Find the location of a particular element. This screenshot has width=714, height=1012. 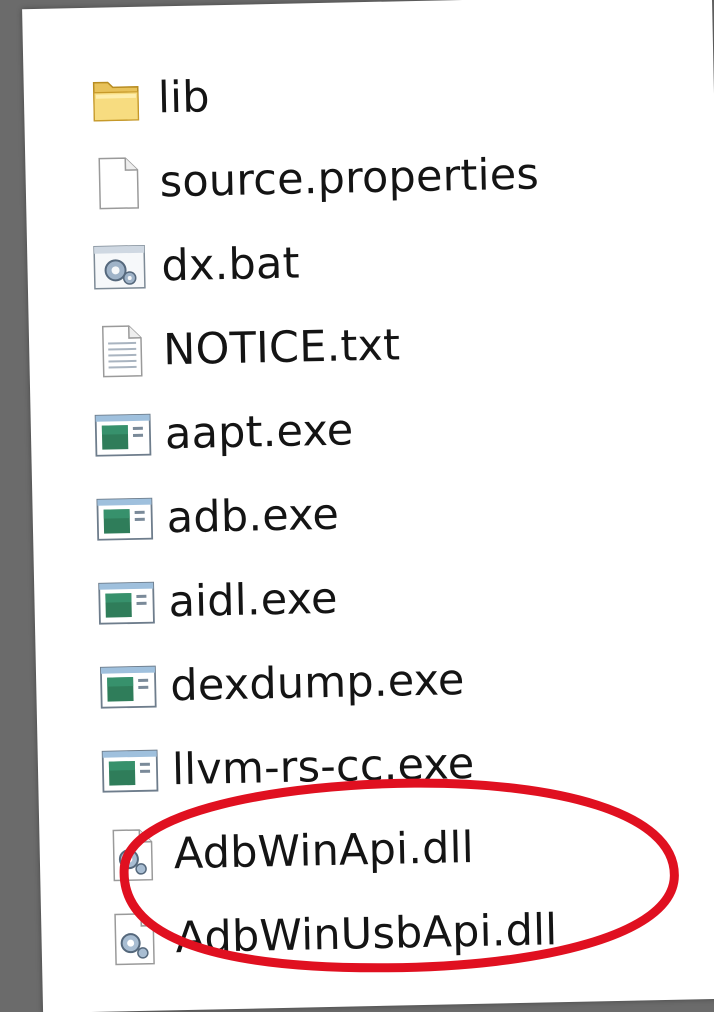

text-file-icon is located at coordinates (121, 351).